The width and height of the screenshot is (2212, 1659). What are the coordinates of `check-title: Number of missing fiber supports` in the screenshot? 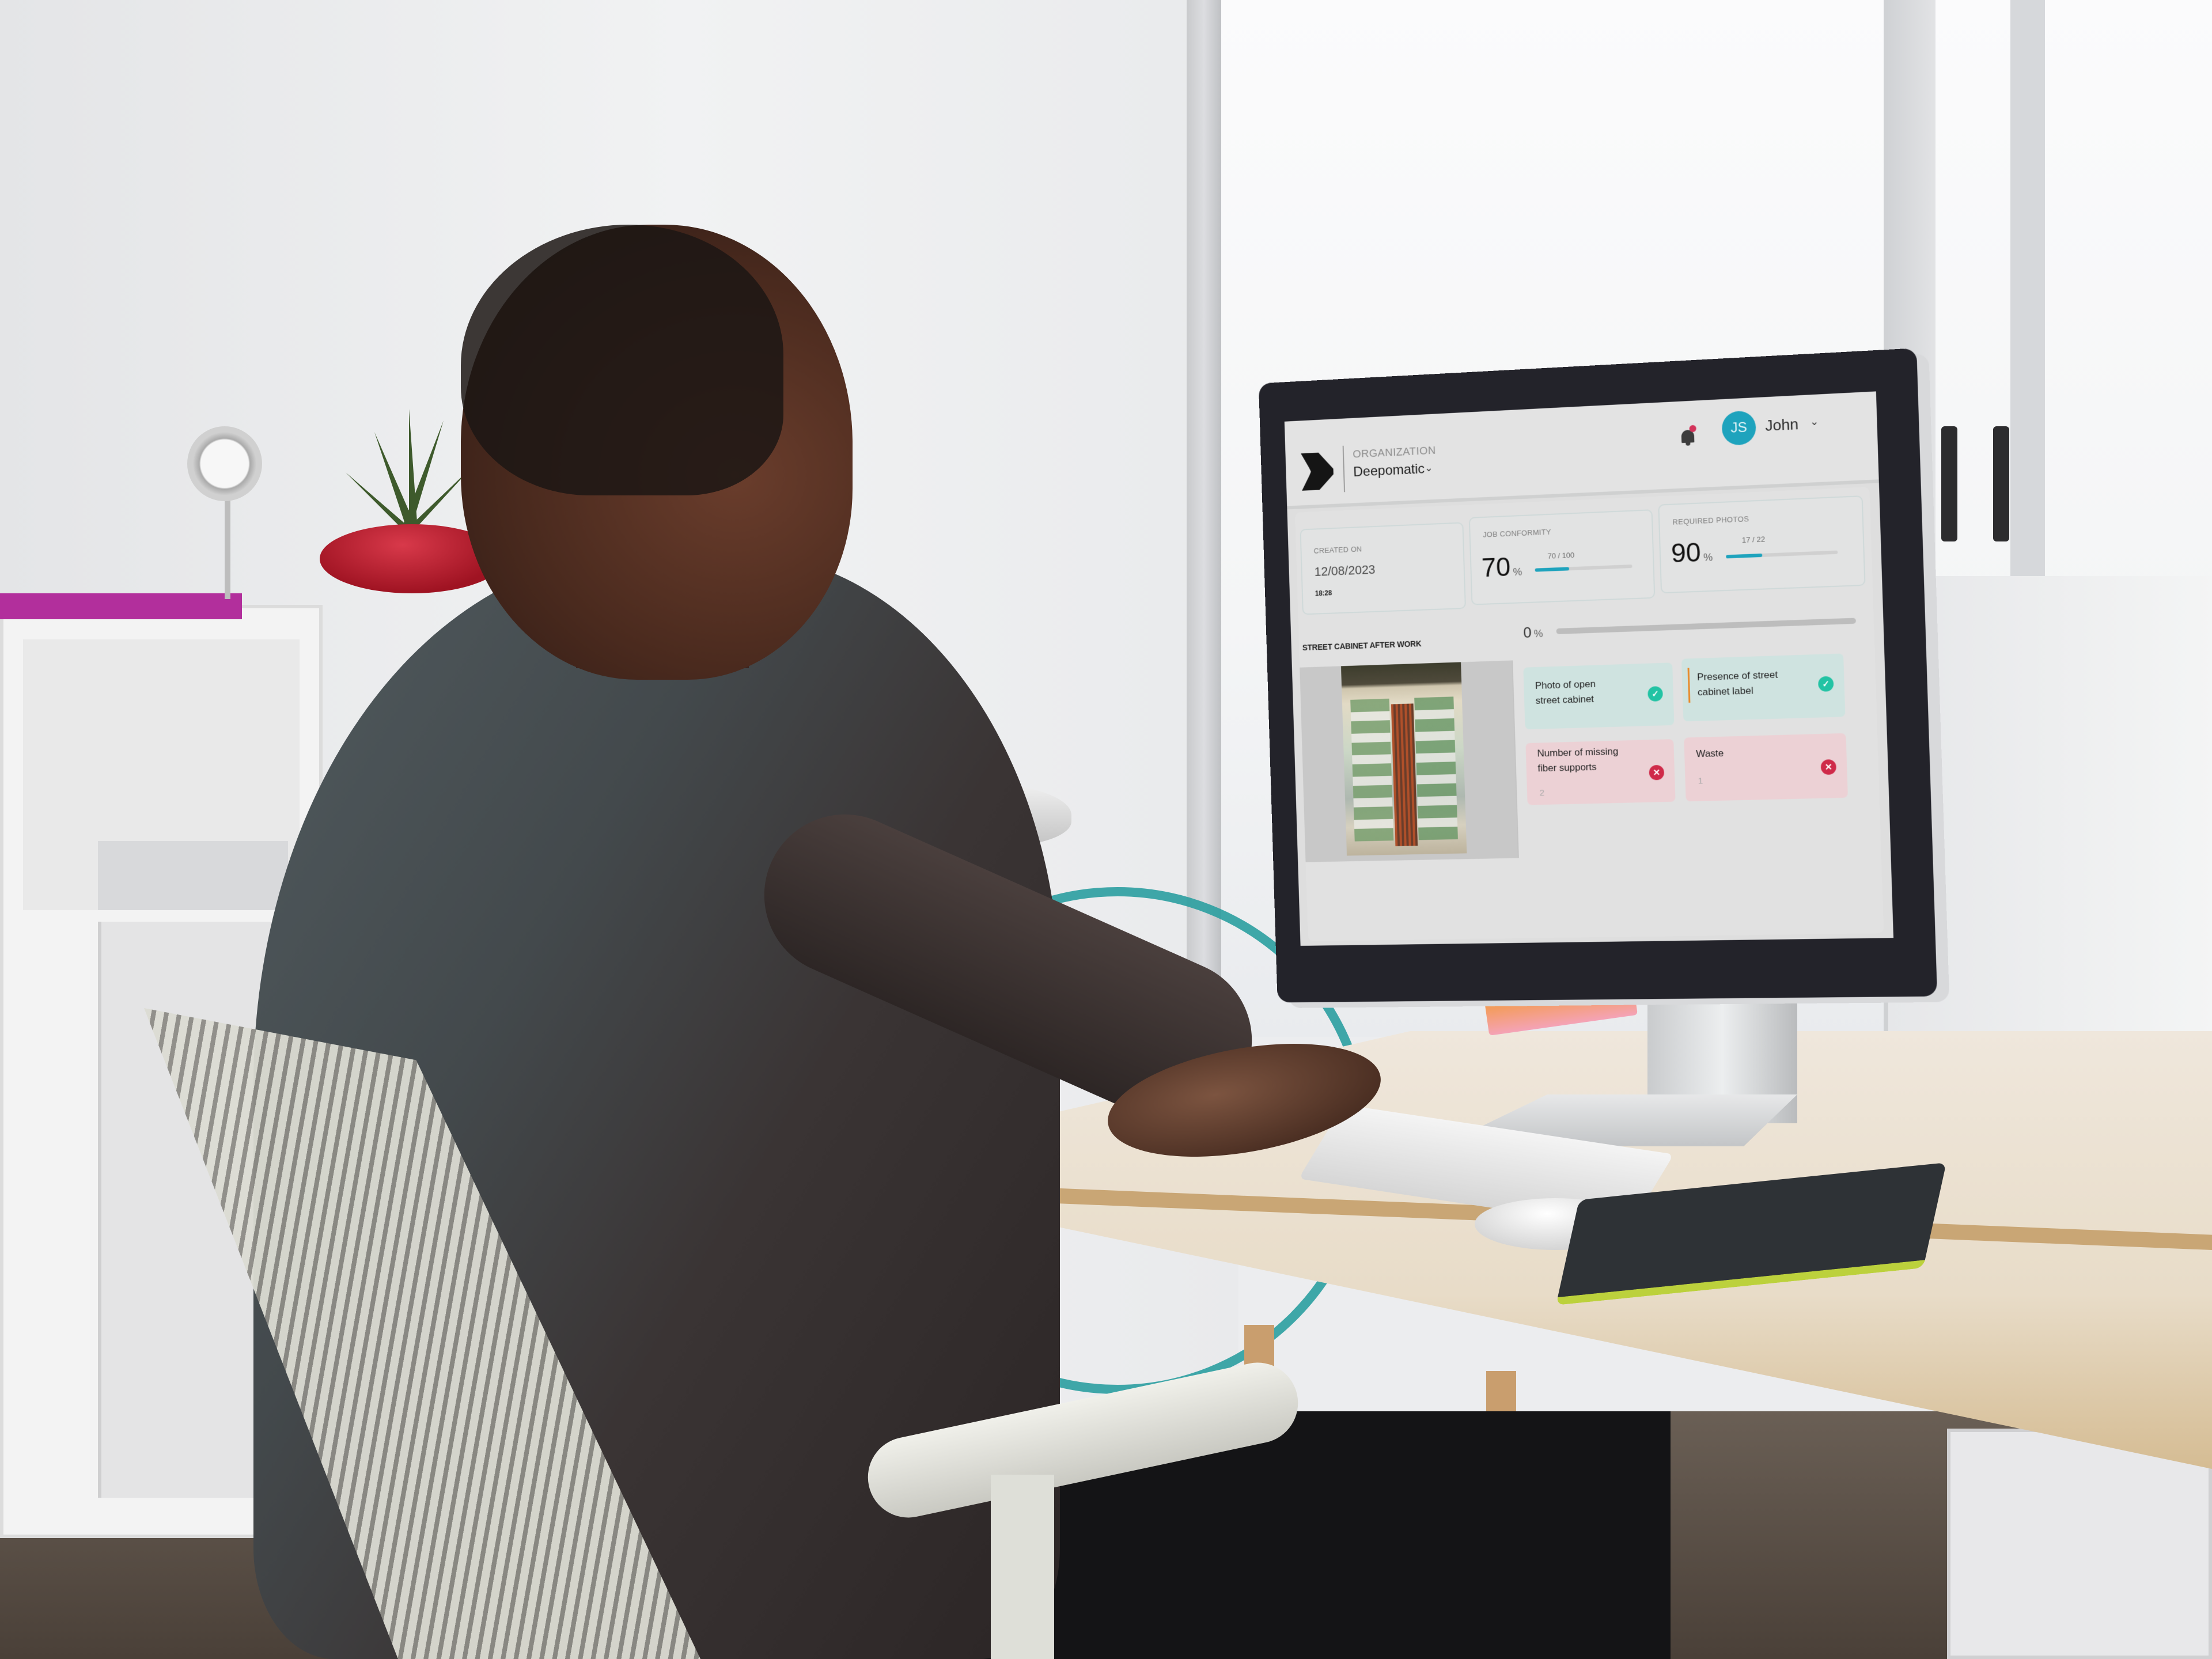 It's located at (1578, 759).